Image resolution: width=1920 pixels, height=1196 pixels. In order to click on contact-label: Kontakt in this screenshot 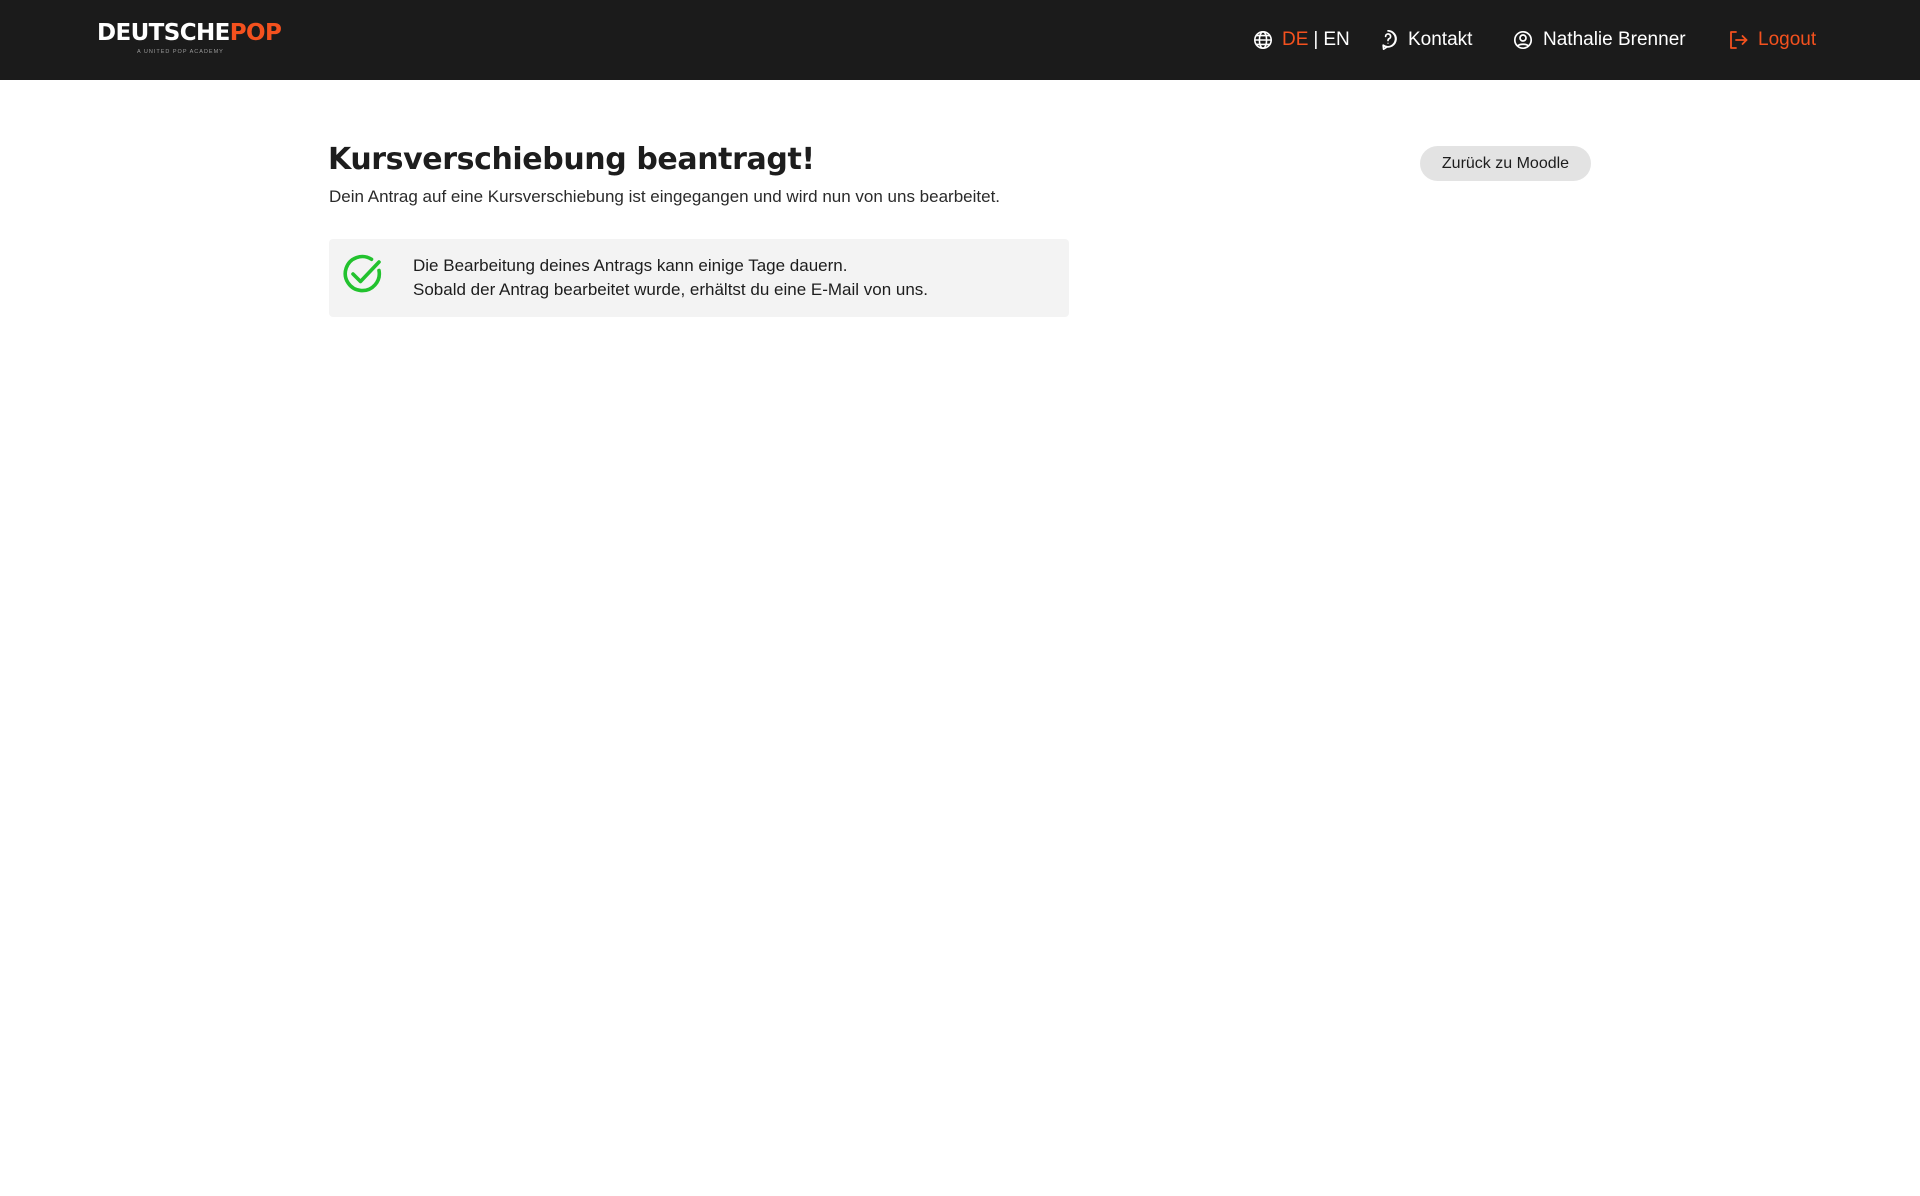, I will do `click(1440, 39)`.